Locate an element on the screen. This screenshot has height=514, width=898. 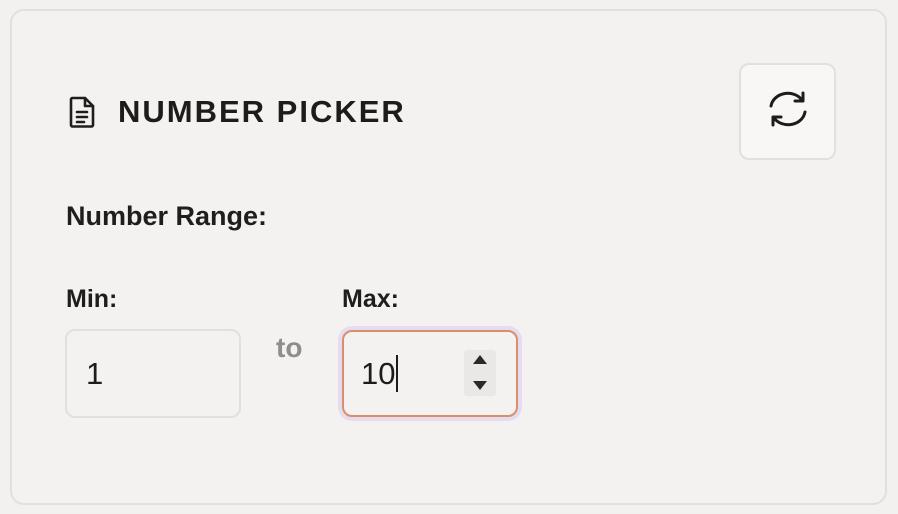
max-label: Max: is located at coordinates (370, 299).